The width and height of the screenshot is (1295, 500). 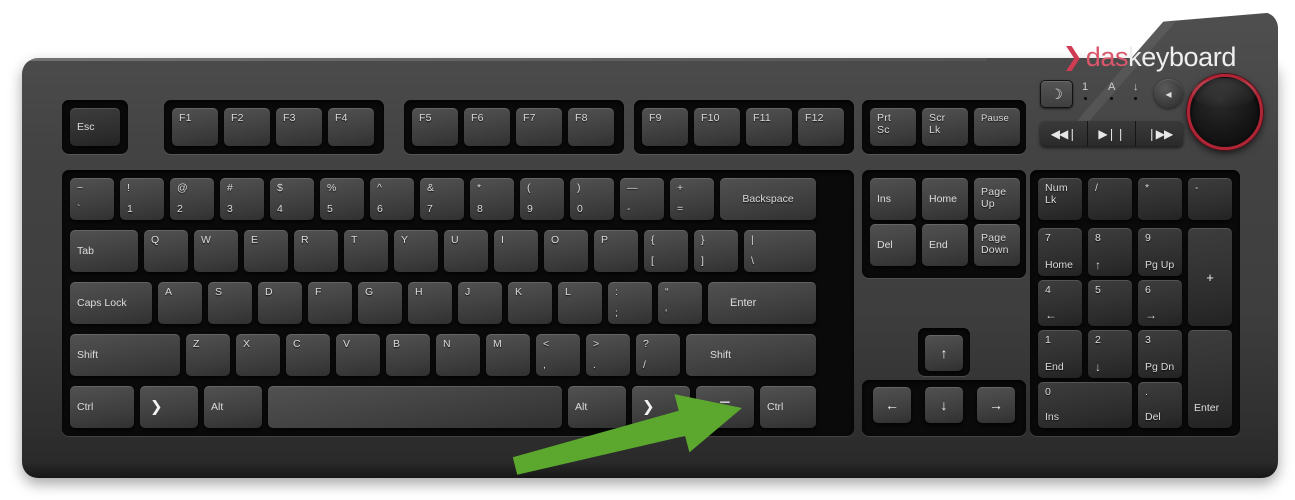 What do you see at coordinates (591, 127) in the screenshot?
I see `key-f8: F8` at bounding box center [591, 127].